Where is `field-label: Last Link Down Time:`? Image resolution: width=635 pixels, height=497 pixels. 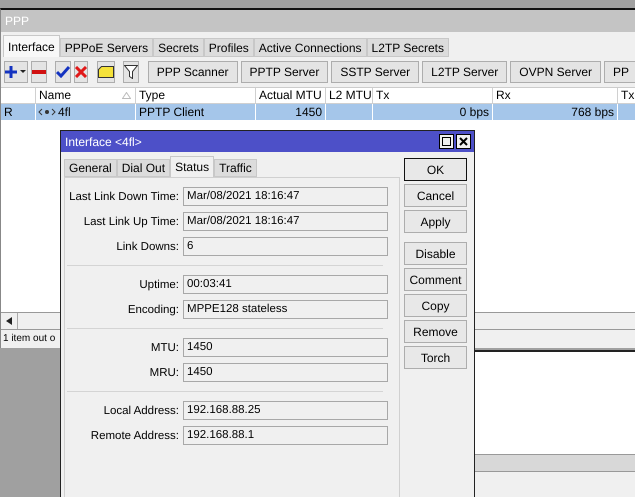
field-label: Last Link Down Time: is located at coordinates (124, 196).